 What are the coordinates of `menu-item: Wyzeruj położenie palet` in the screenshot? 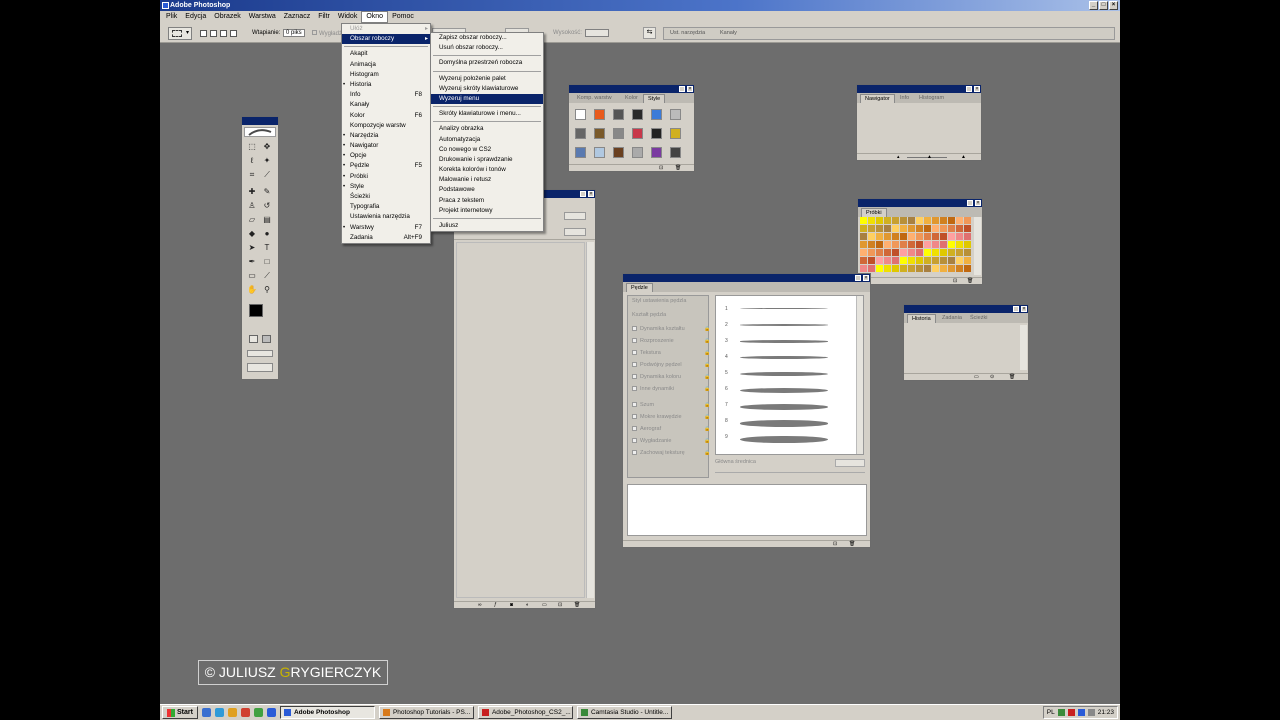 It's located at (487, 79).